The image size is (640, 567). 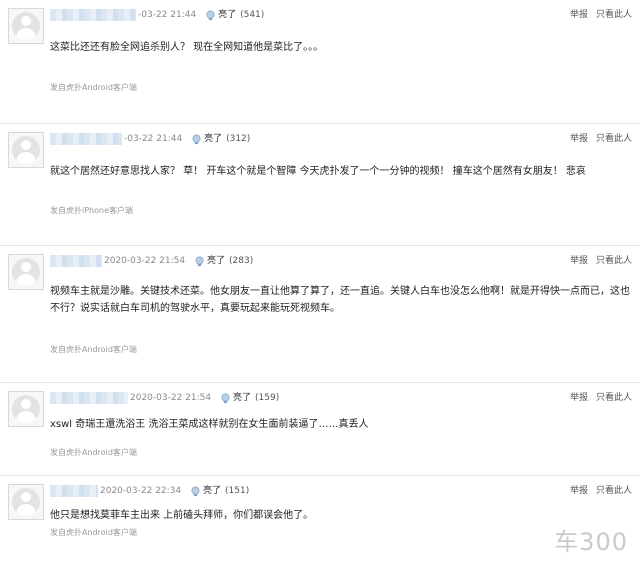 I want to click on watermark: 车300, so click(x=591, y=542).